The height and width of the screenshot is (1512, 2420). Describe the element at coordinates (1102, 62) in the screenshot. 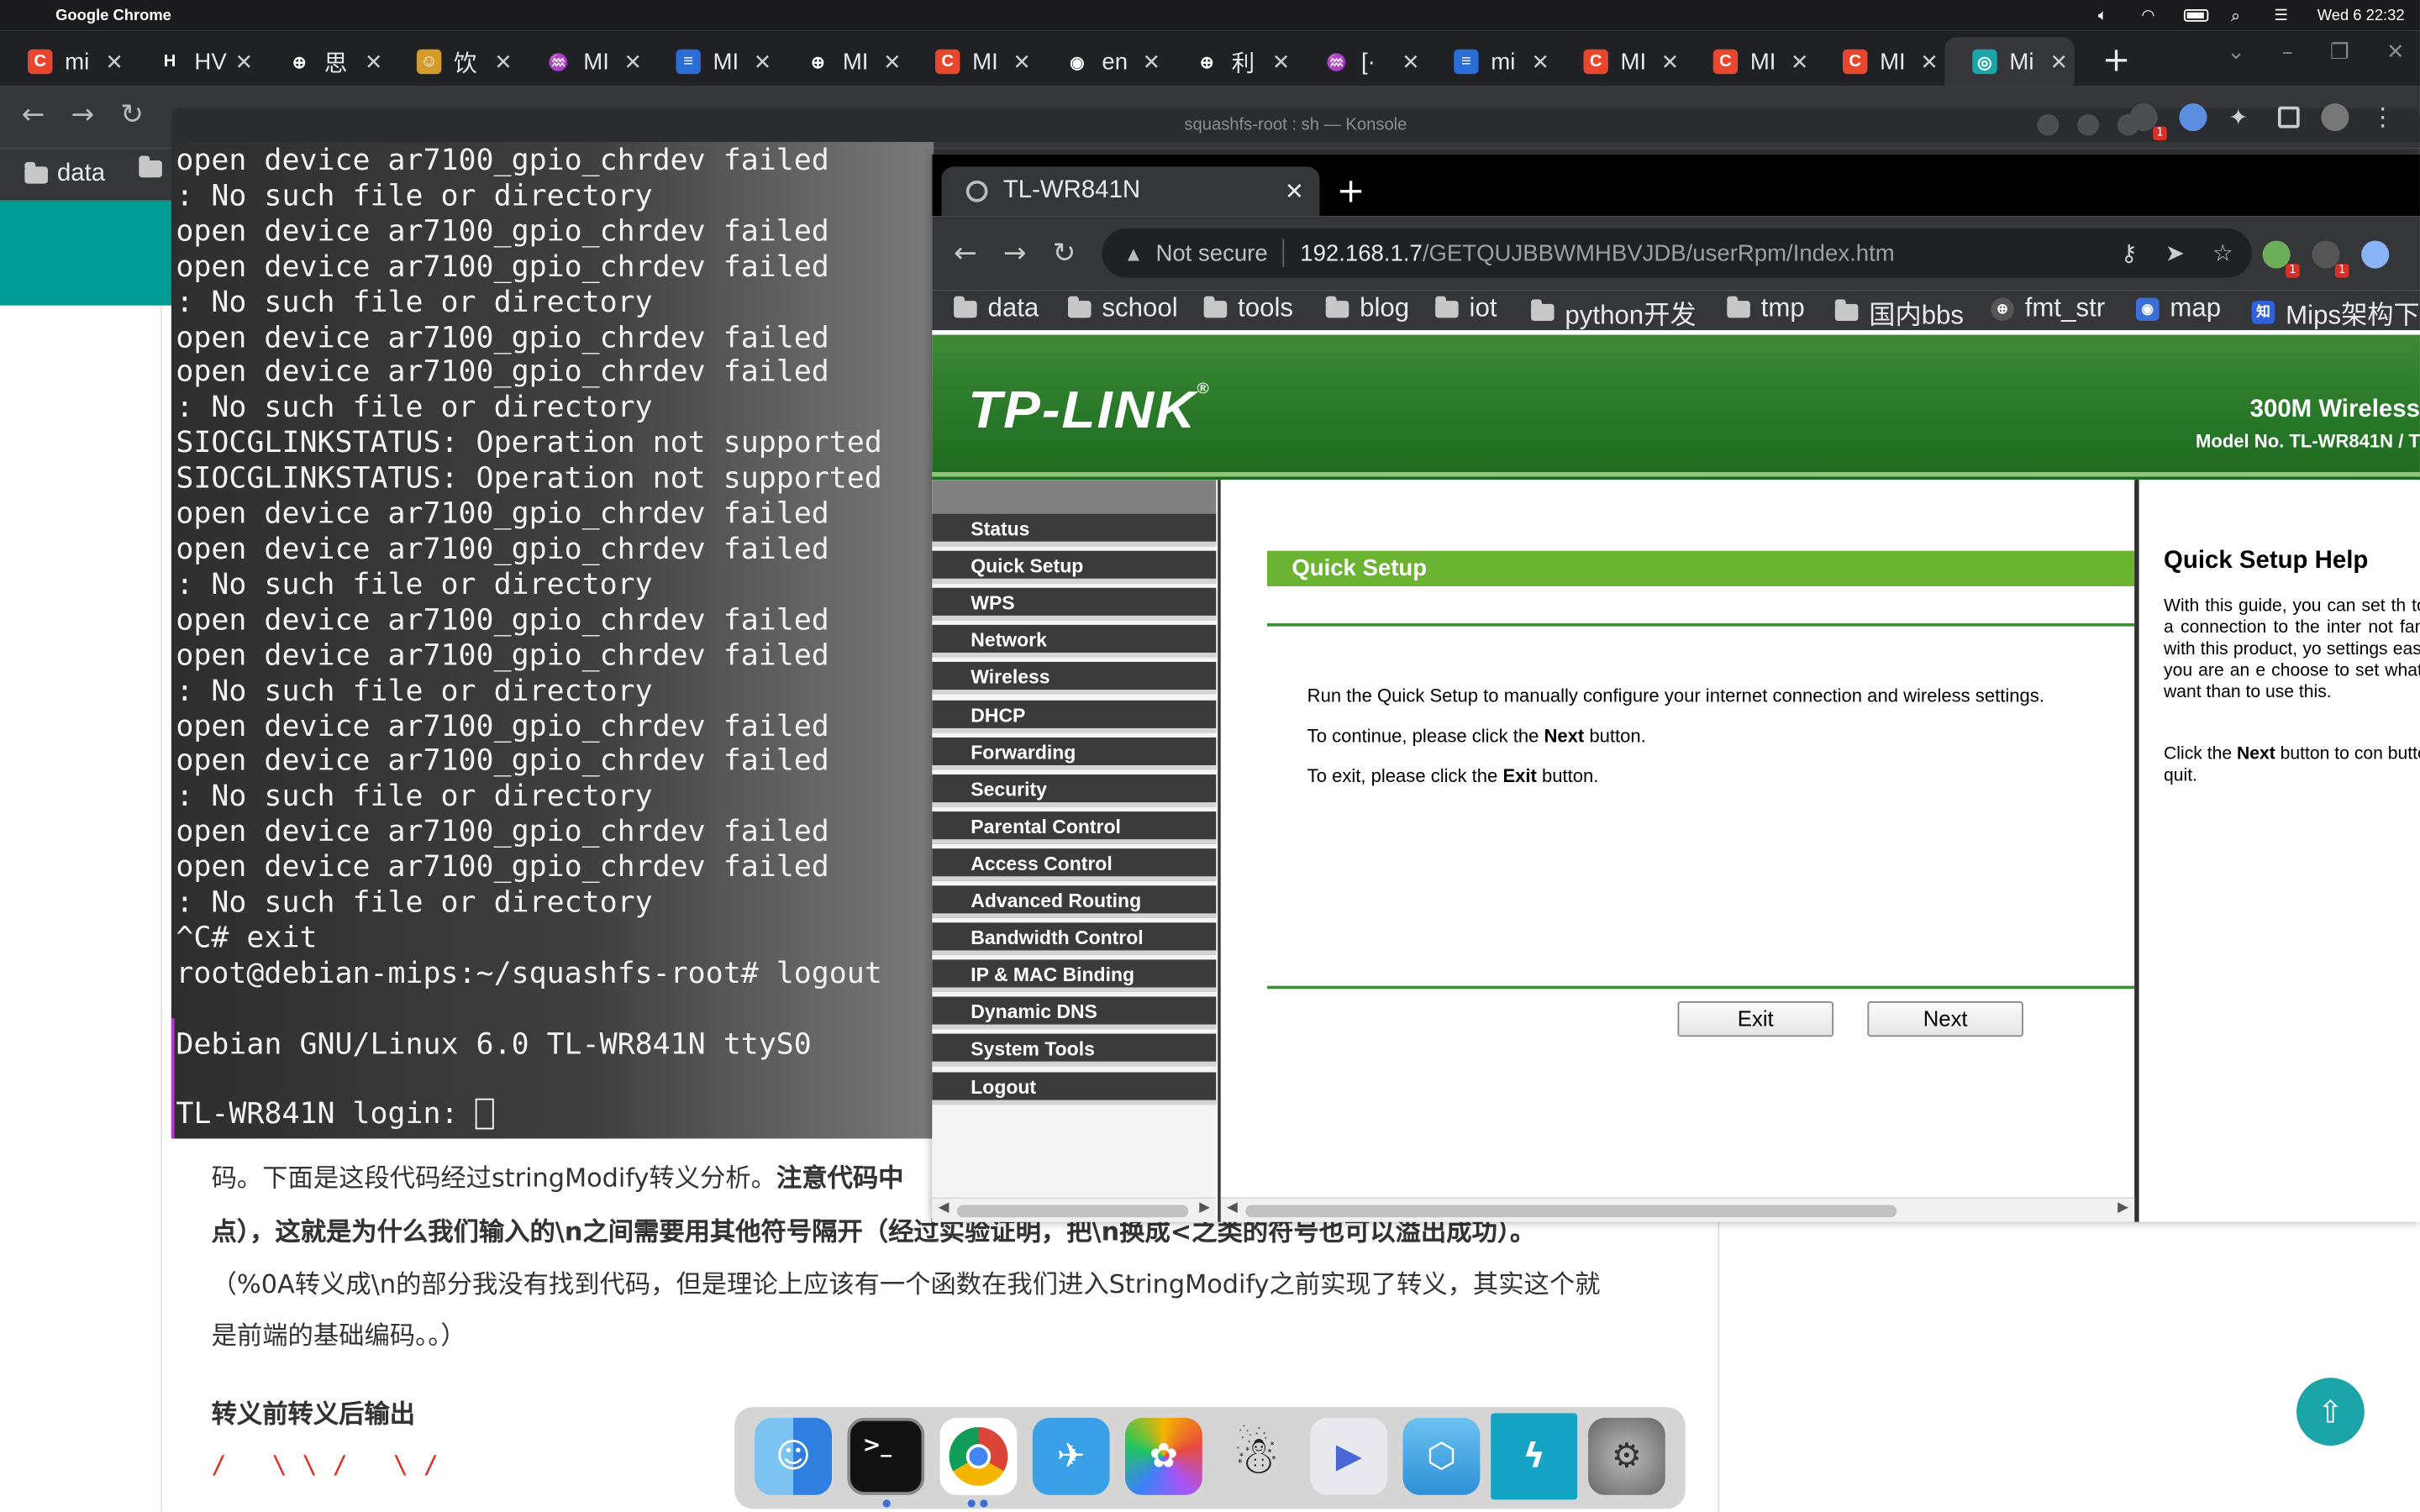

I see `browser-tab: ◉ en ✕` at that location.